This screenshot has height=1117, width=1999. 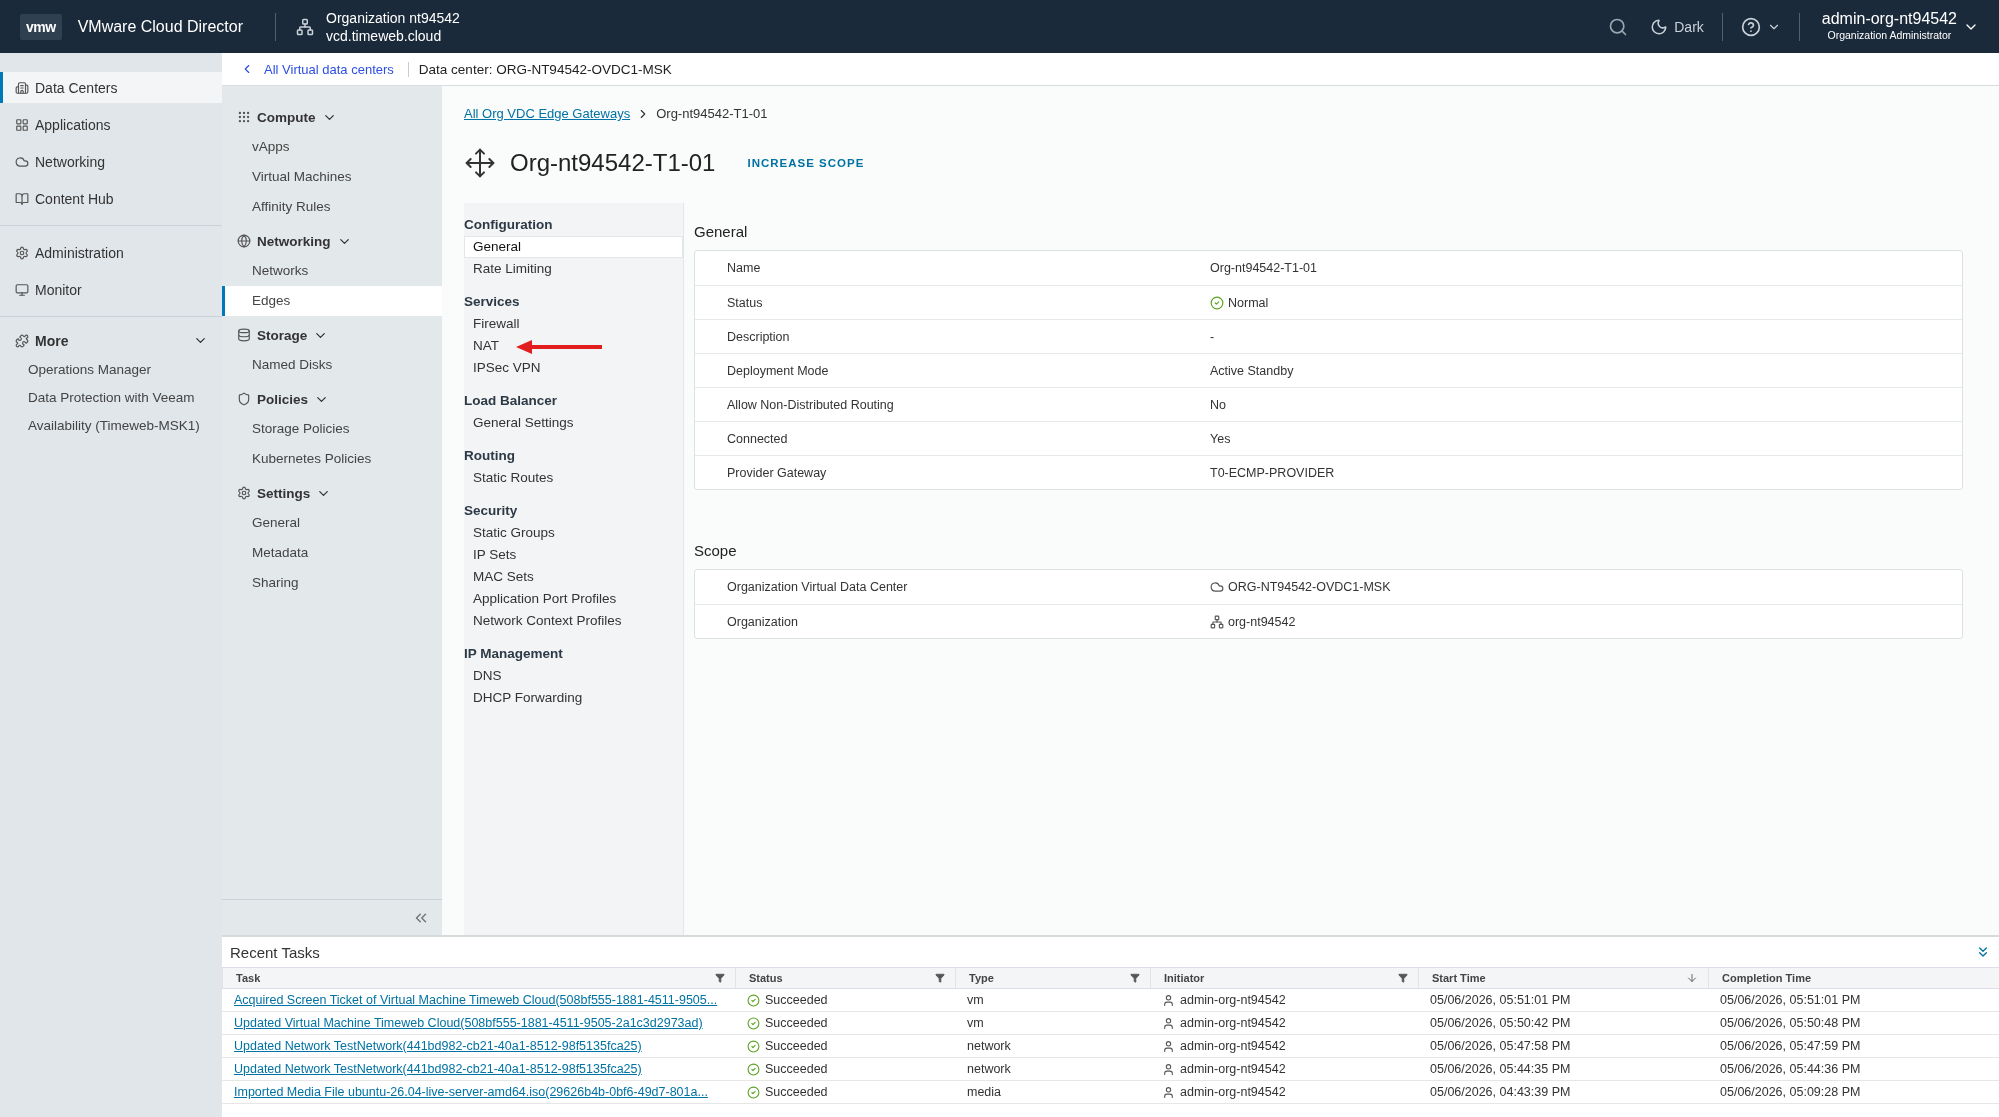 I want to click on sidebar-subitem: Availability (Timeweb-MSK1), so click(x=111, y=426).